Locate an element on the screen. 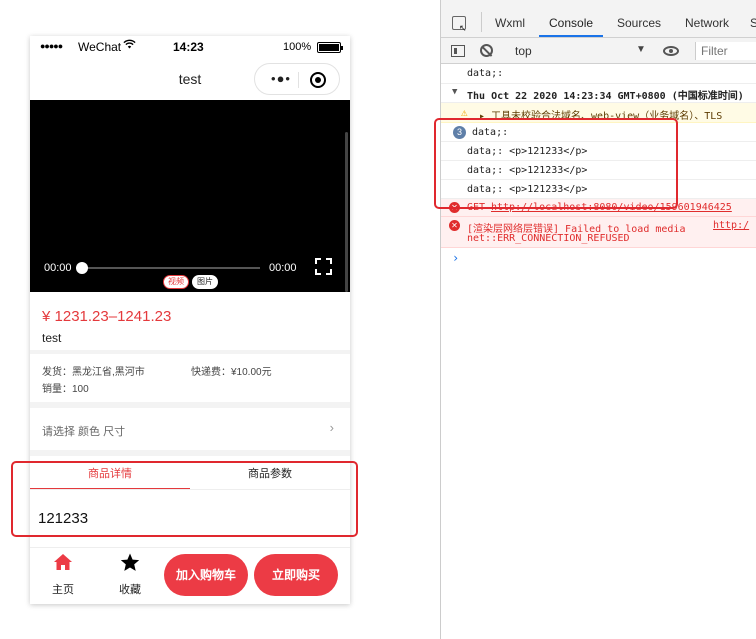  nav-bar: test •●• is located at coordinates (190, 79).